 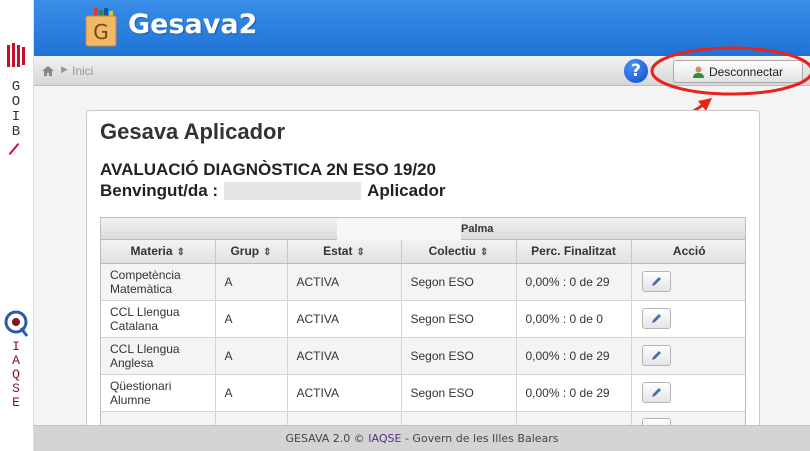 What do you see at coordinates (159, 190) in the screenshot?
I see `welcome-prefix: Benvingut/da :` at bounding box center [159, 190].